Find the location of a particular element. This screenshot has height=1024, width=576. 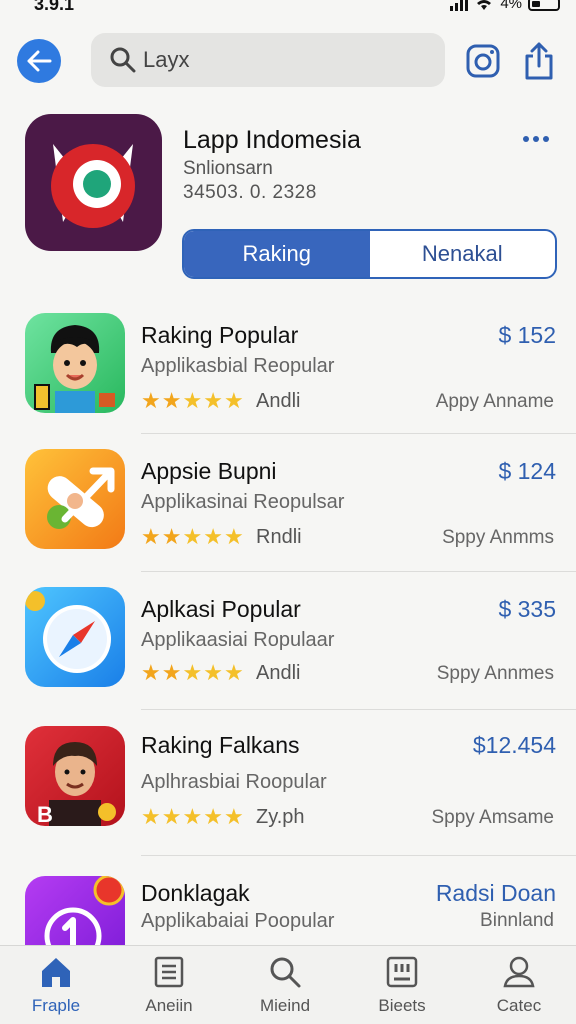

tab-raking: Raking is located at coordinates (277, 254).